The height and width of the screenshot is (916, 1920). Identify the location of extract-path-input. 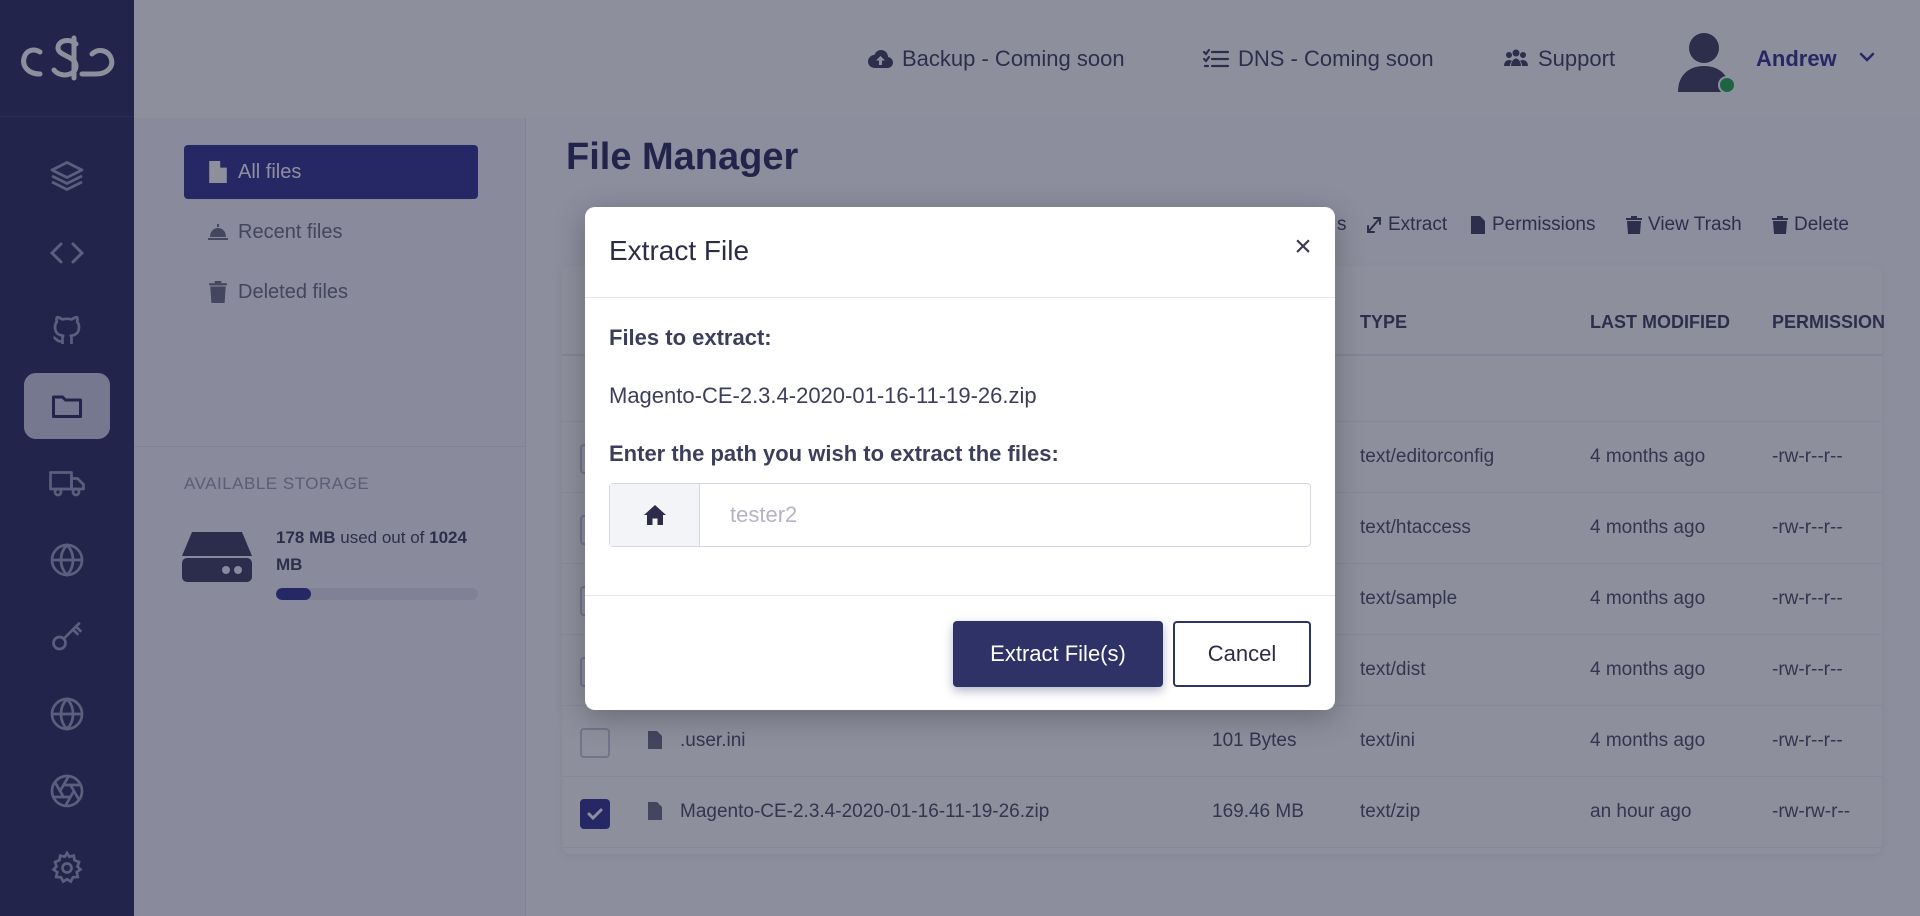
(1005, 515).